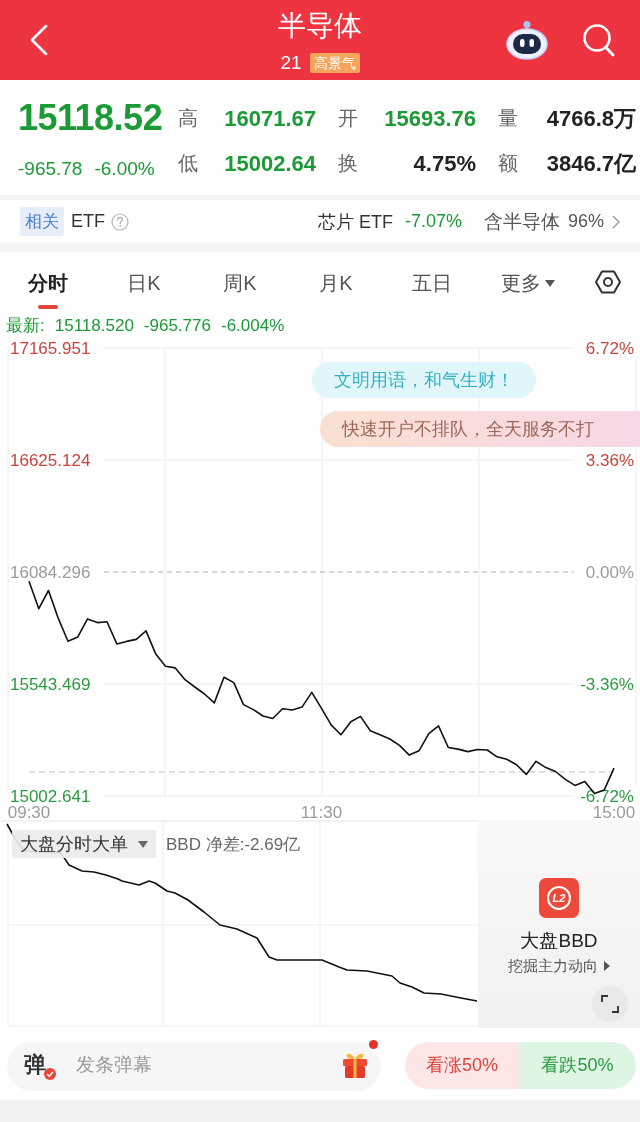 The width and height of the screenshot is (640, 1122). I want to click on stat-value: 15693.76, so click(430, 118).